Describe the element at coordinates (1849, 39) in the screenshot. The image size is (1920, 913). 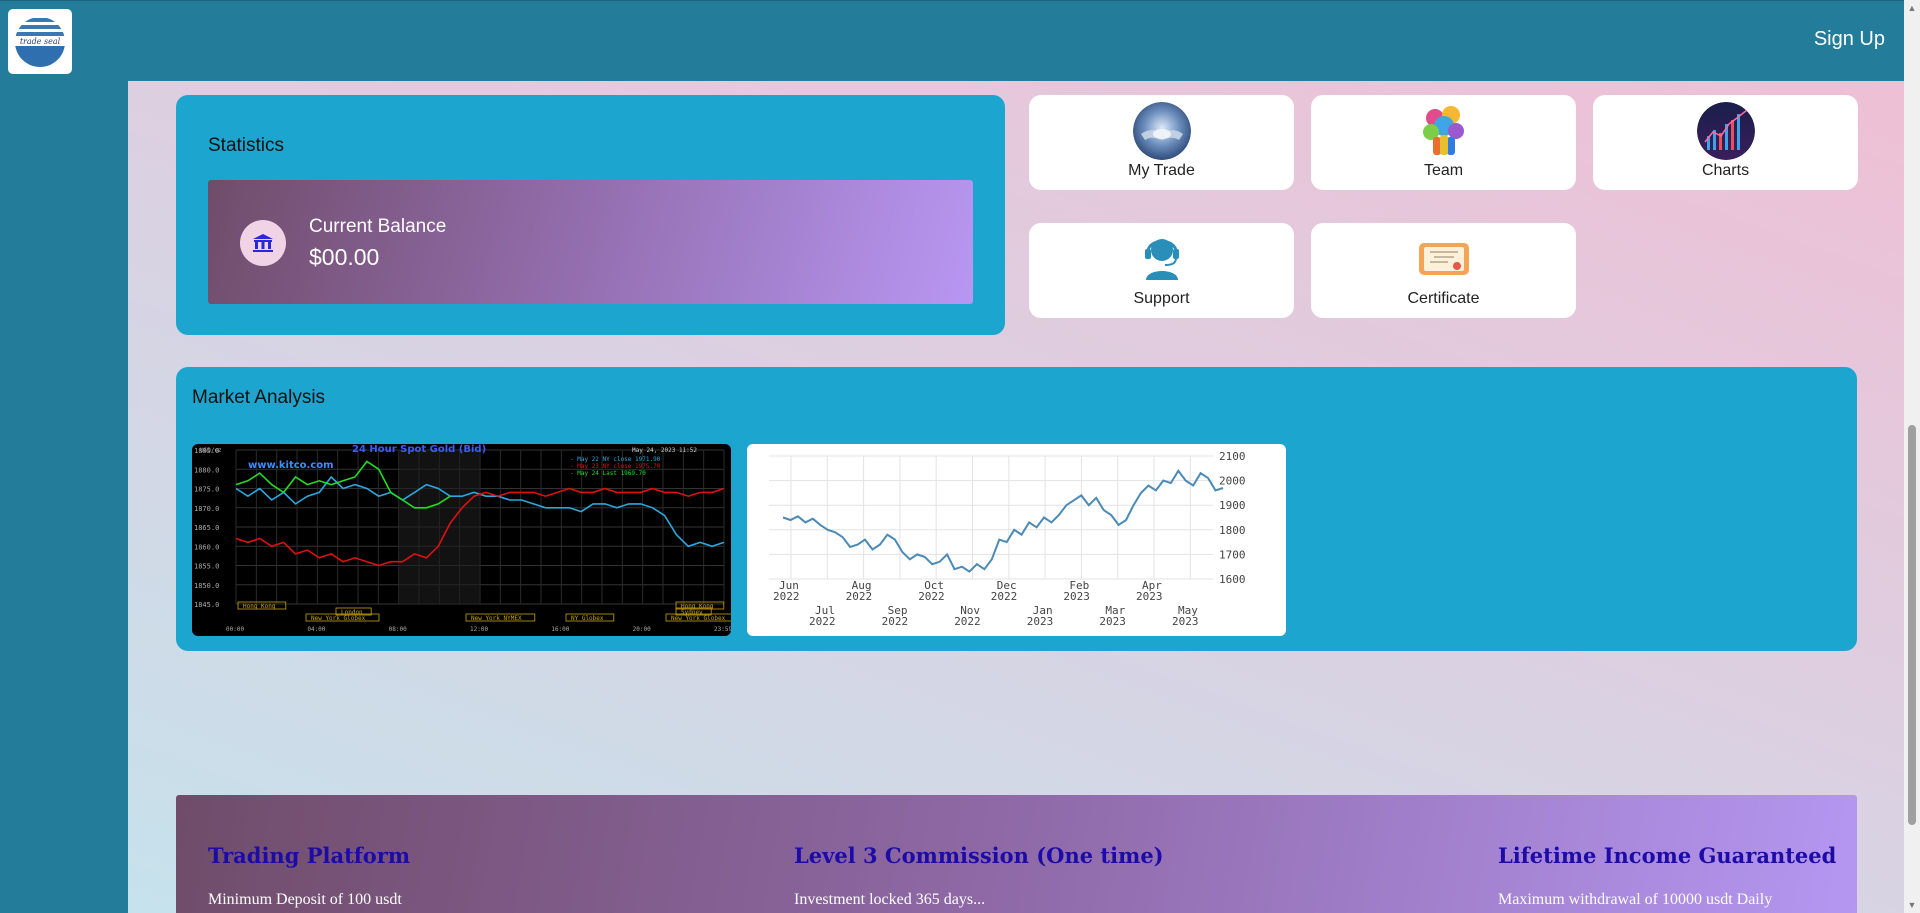
I see `signup-link: Sign Up` at that location.